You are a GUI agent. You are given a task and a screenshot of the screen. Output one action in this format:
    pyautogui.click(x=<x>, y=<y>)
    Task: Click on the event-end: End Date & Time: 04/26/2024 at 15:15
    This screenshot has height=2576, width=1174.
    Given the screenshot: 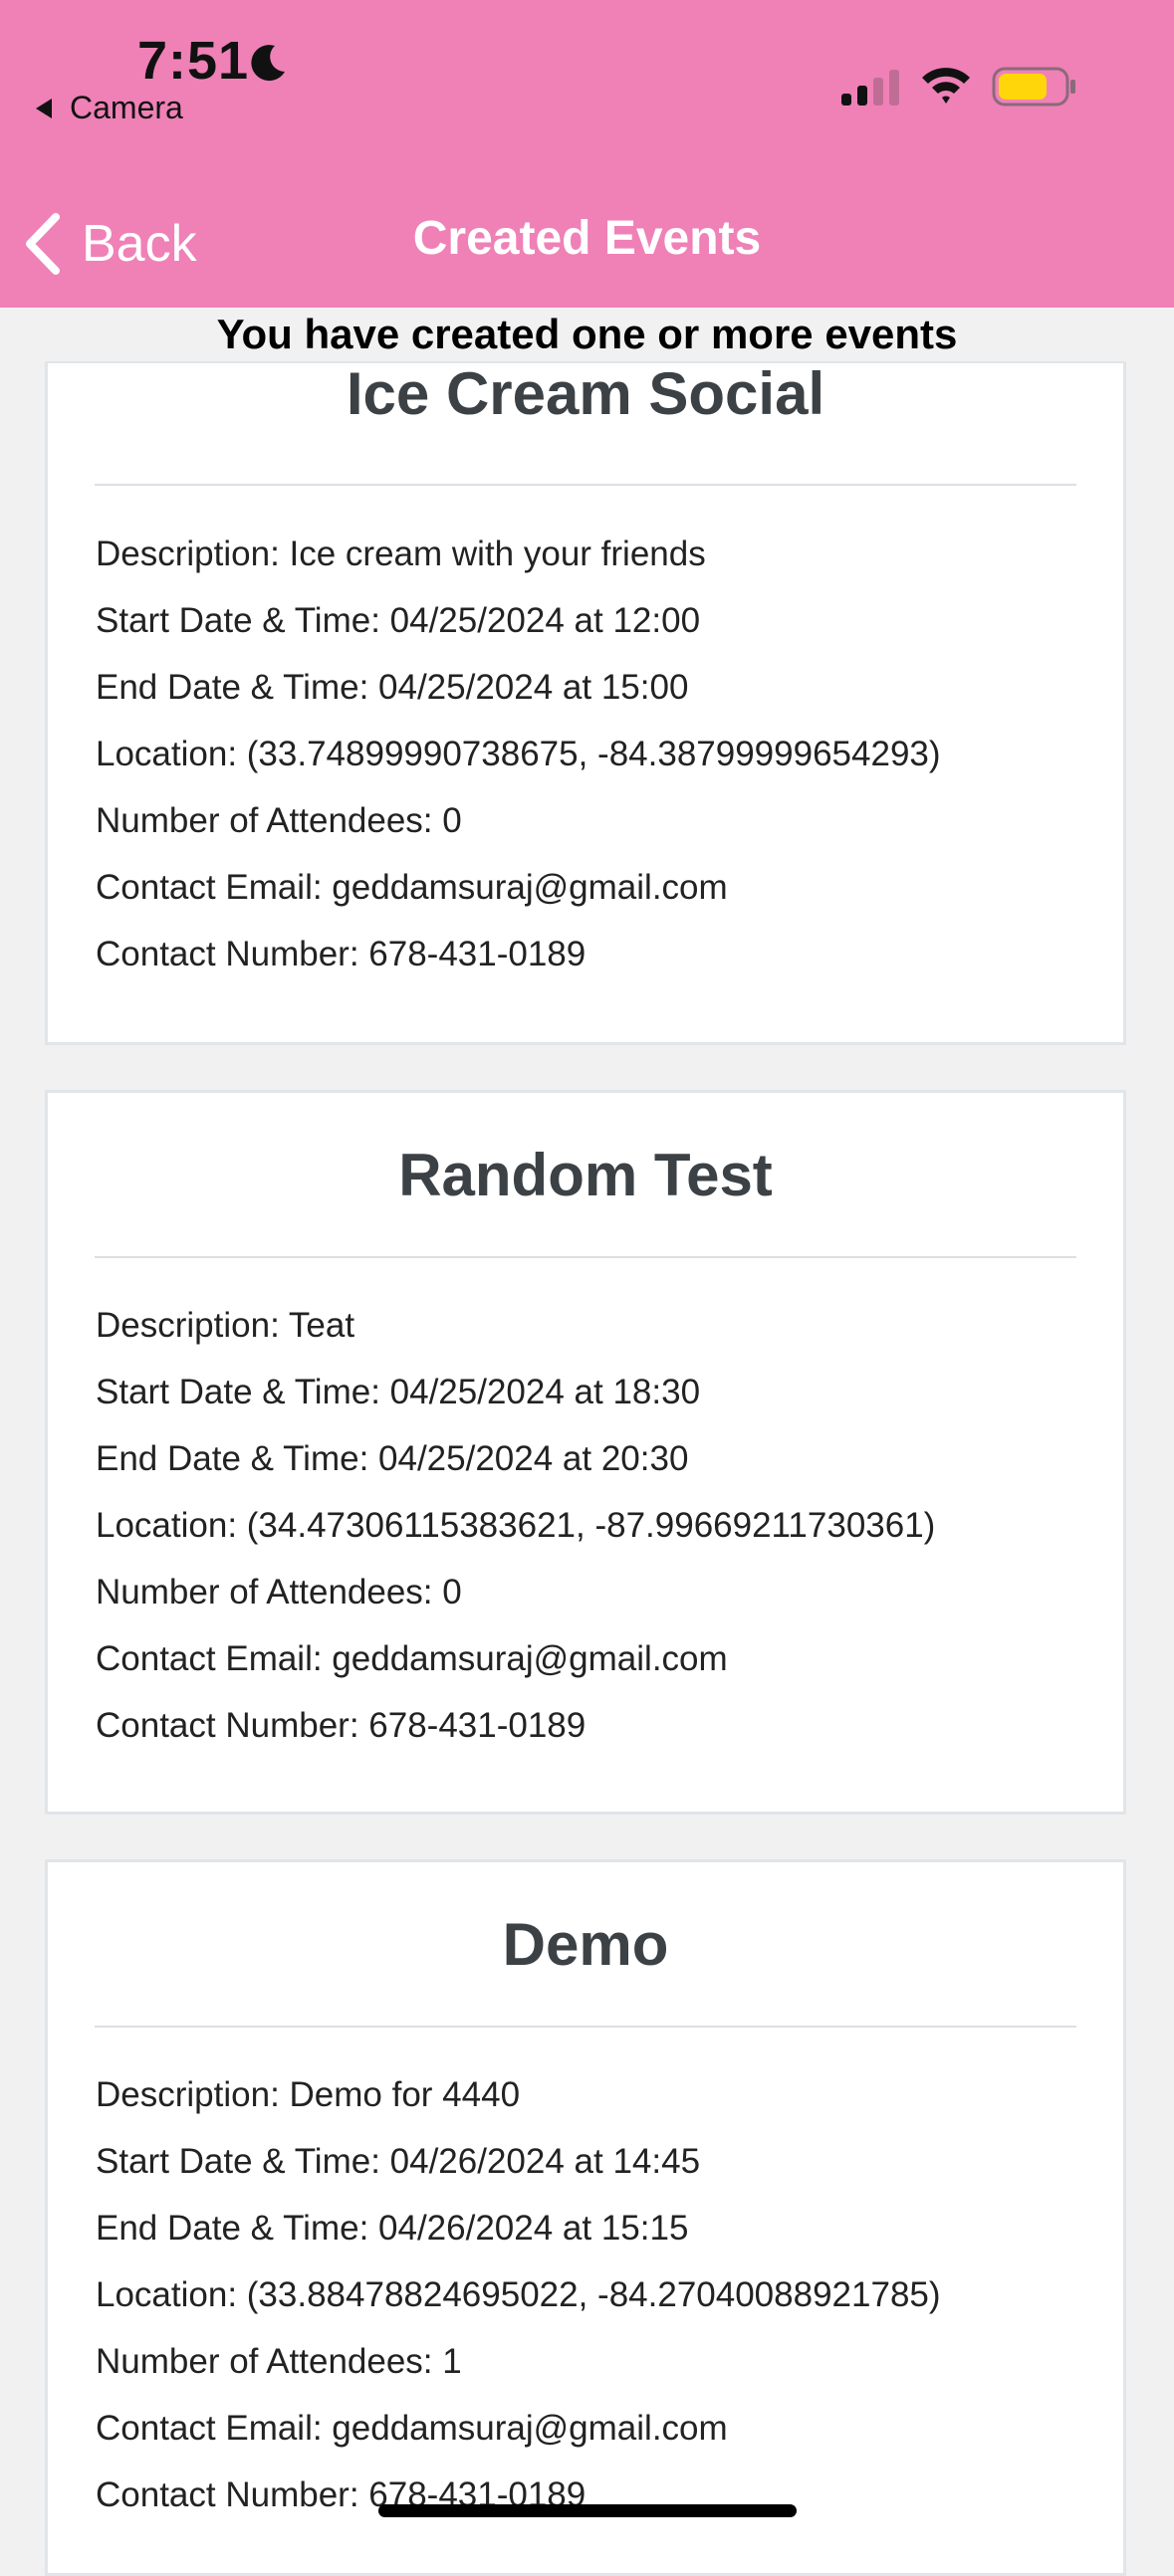 What is the action you would take?
    pyautogui.click(x=392, y=2228)
    